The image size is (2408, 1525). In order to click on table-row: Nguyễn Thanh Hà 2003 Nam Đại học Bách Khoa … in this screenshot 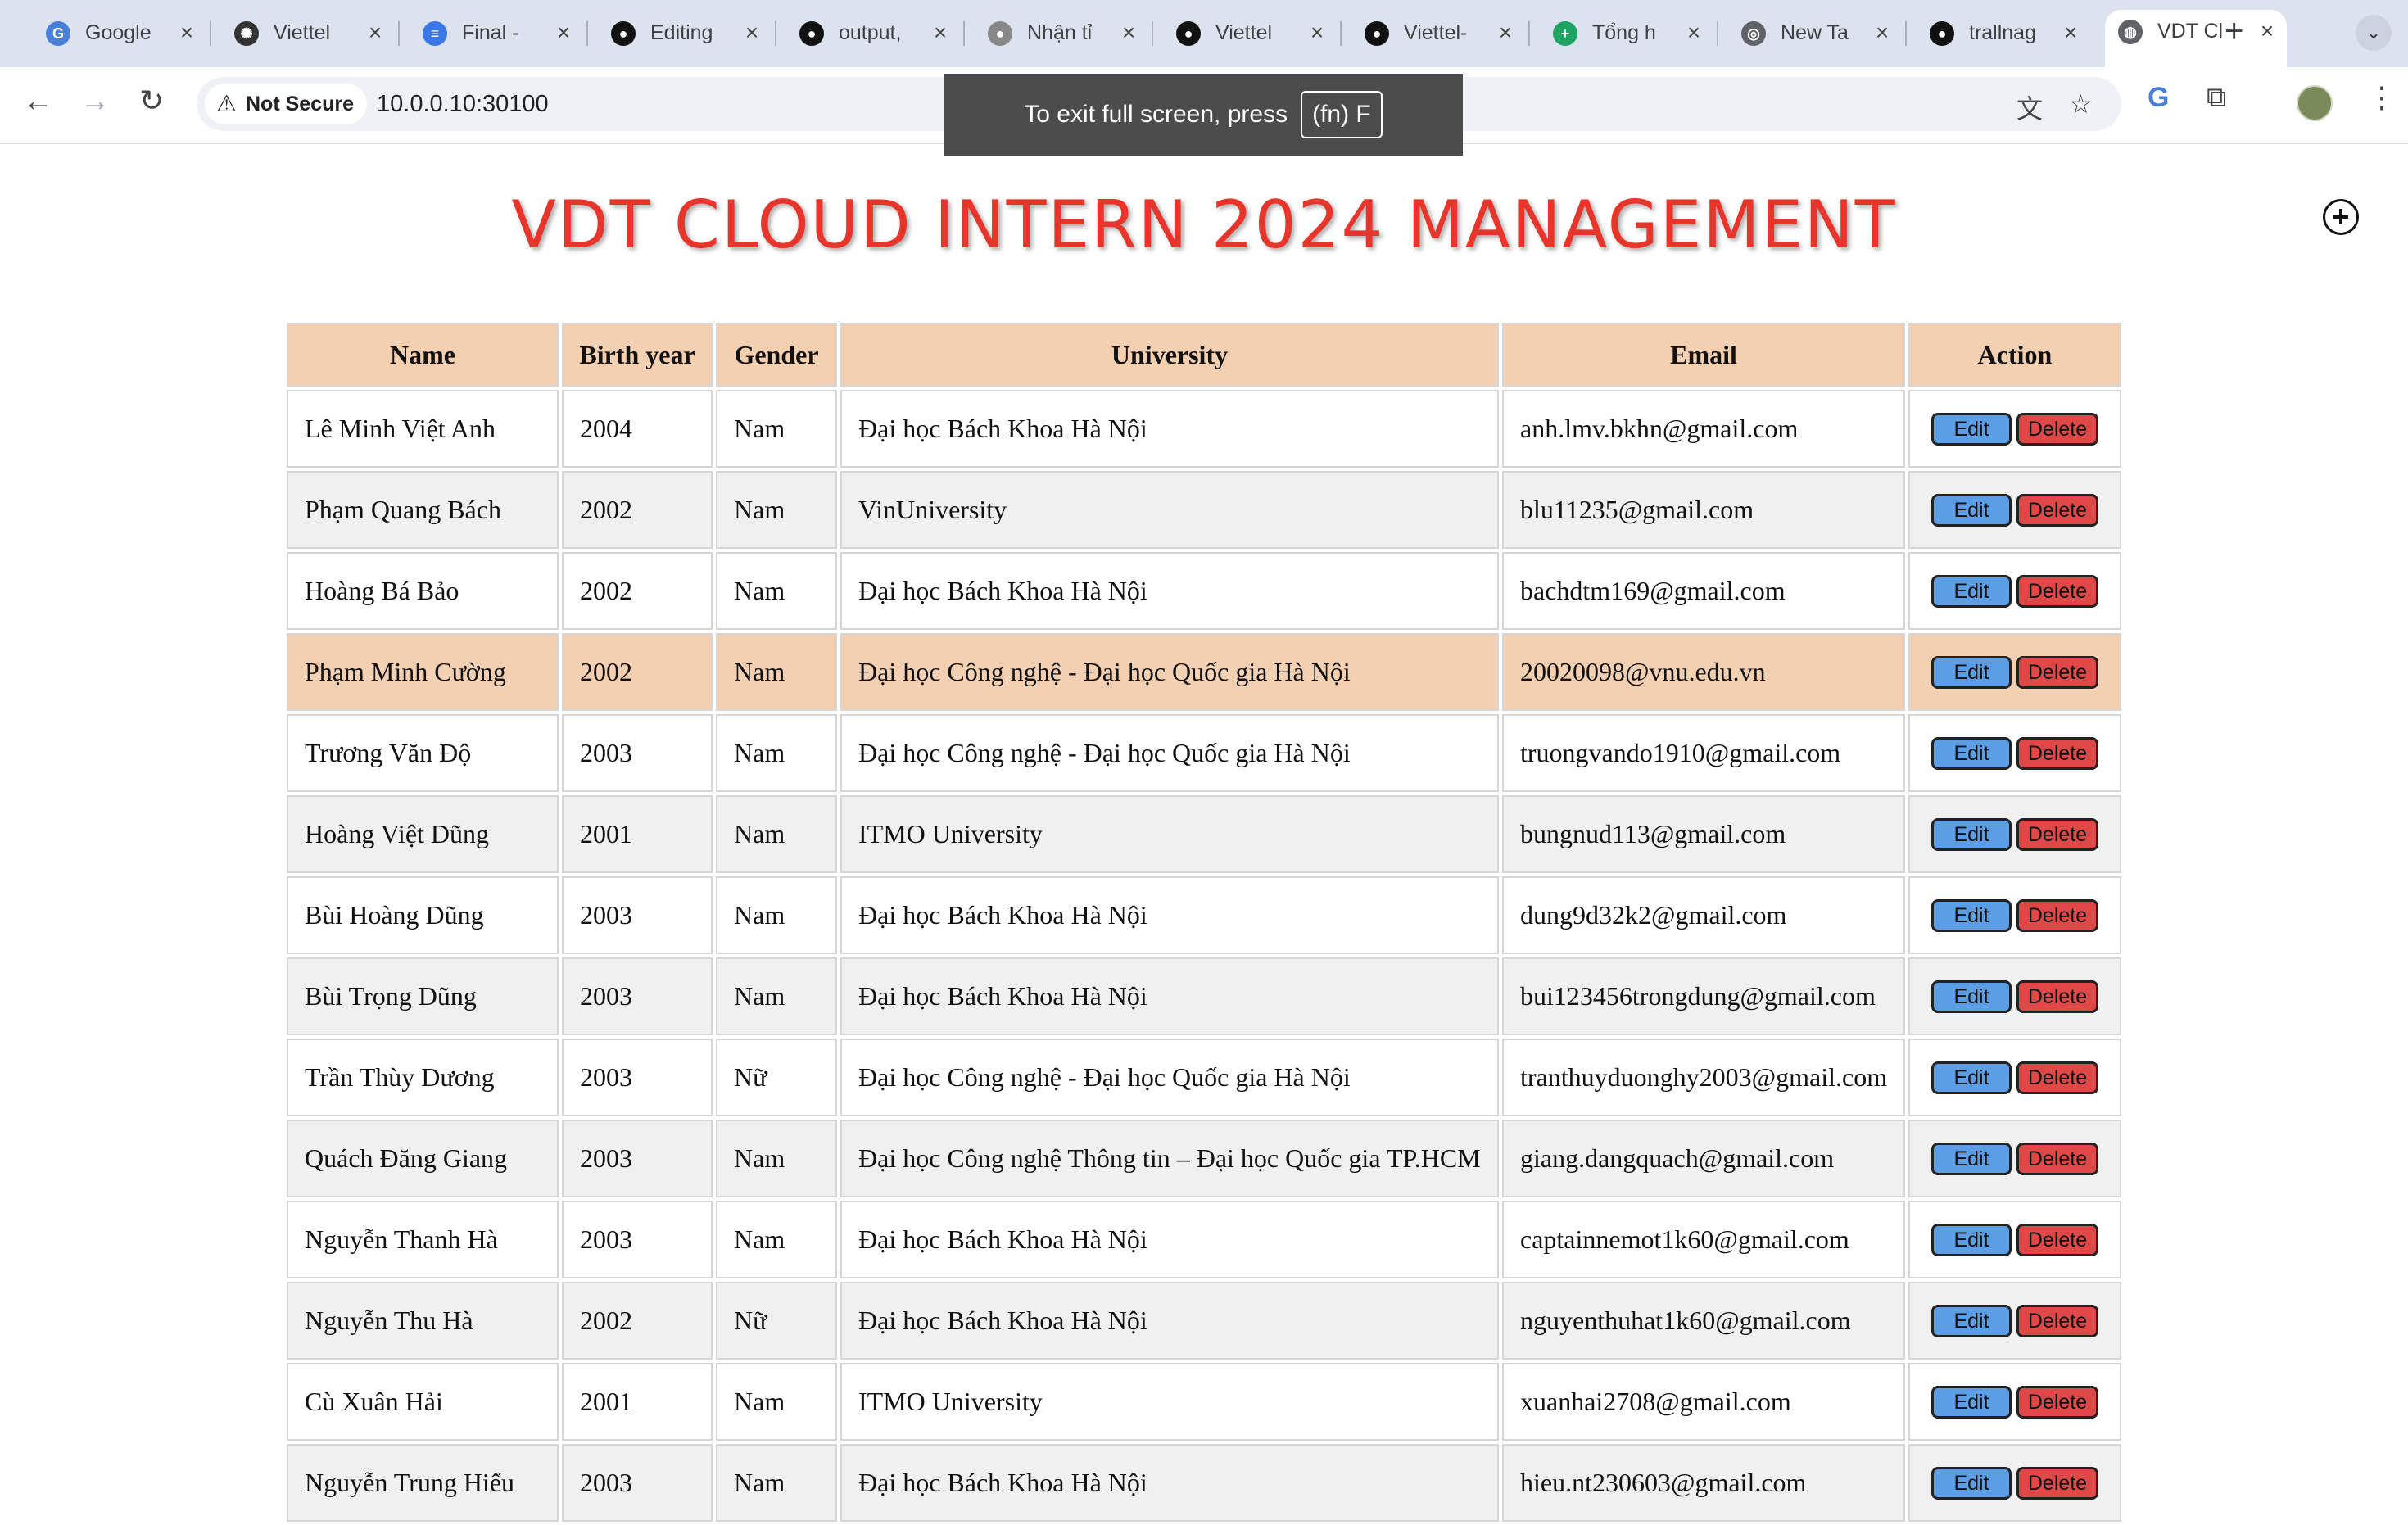, I will do `click(1204, 1240)`.